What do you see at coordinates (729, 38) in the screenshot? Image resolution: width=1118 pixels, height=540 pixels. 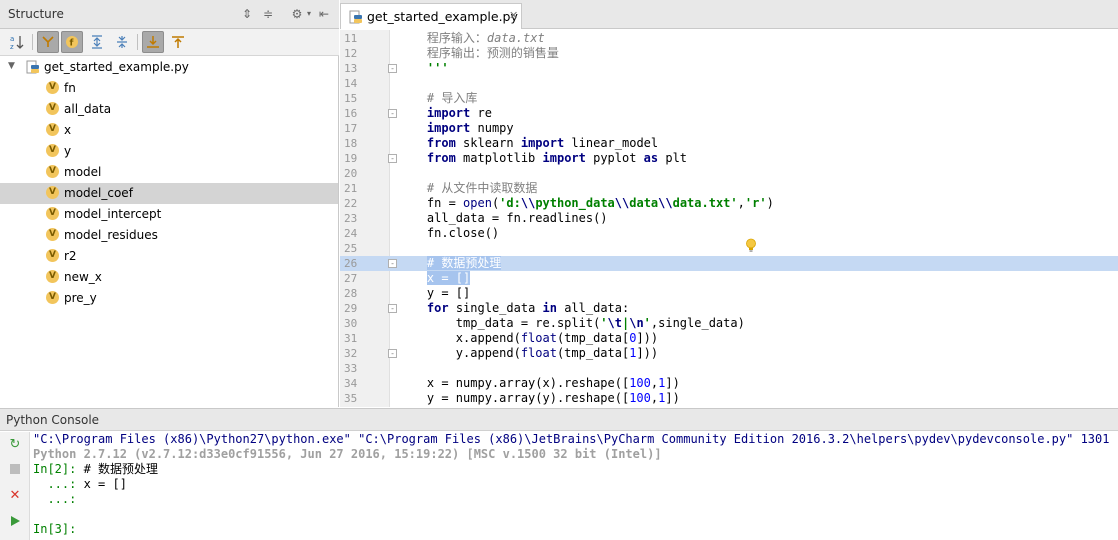 I see `code-line: 11 程序输入：data.txt` at bounding box center [729, 38].